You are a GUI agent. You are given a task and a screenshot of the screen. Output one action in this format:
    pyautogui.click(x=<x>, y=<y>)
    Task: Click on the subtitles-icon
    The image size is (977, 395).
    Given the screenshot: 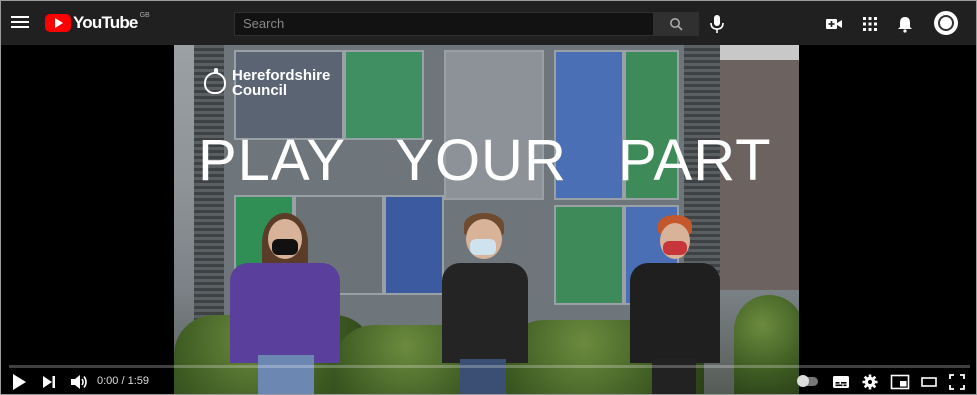 What is the action you would take?
    pyautogui.click(x=841, y=382)
    